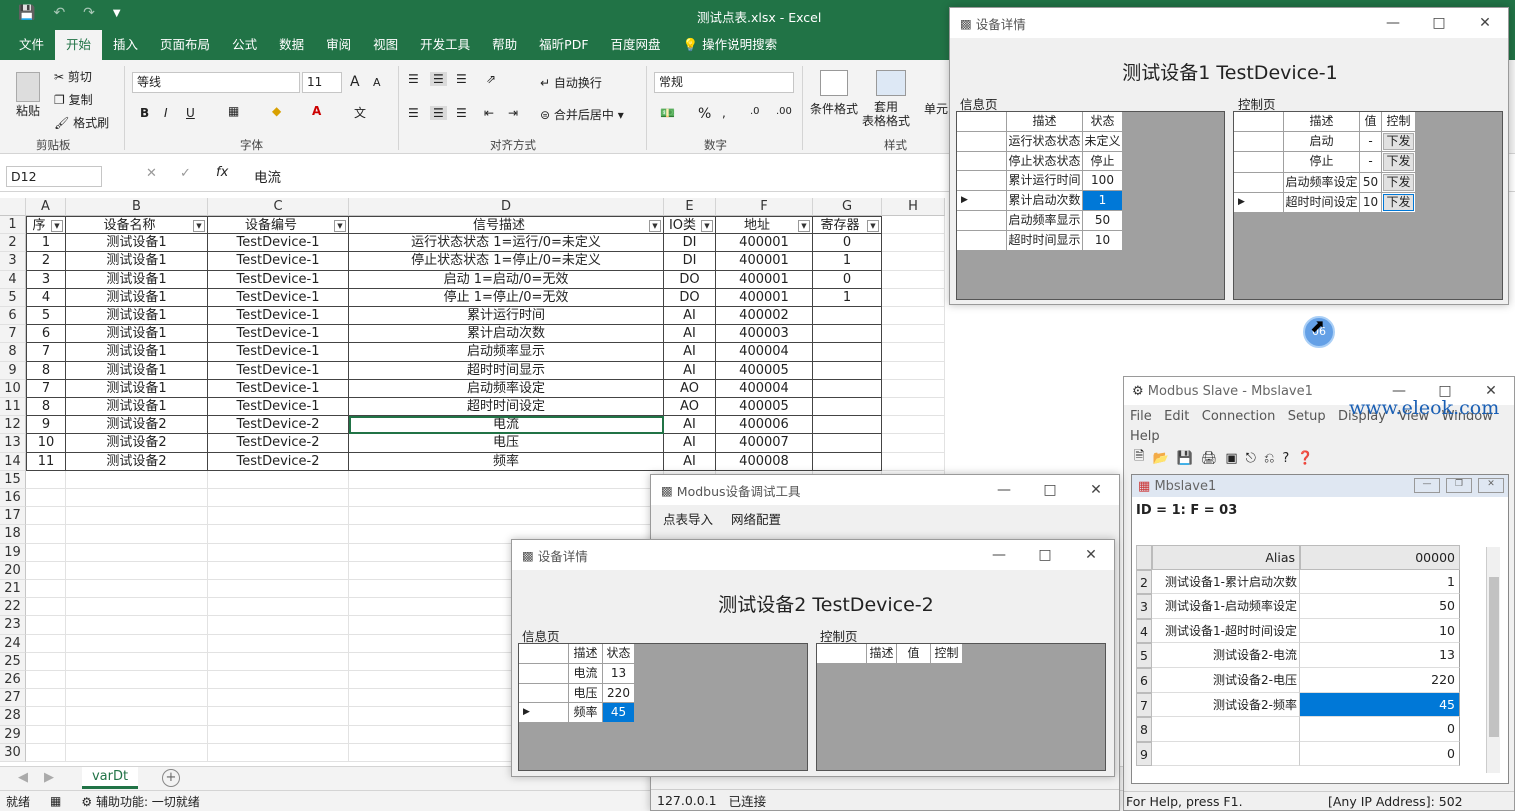  Describe the element at coordinates (13, 225) in the screenshot. I see `row-header: 1` at that location.